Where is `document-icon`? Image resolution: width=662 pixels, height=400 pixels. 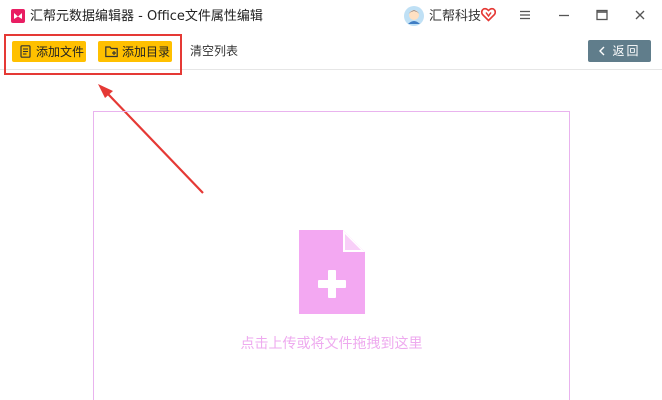
document-icon is located at coordinates (25, 51).